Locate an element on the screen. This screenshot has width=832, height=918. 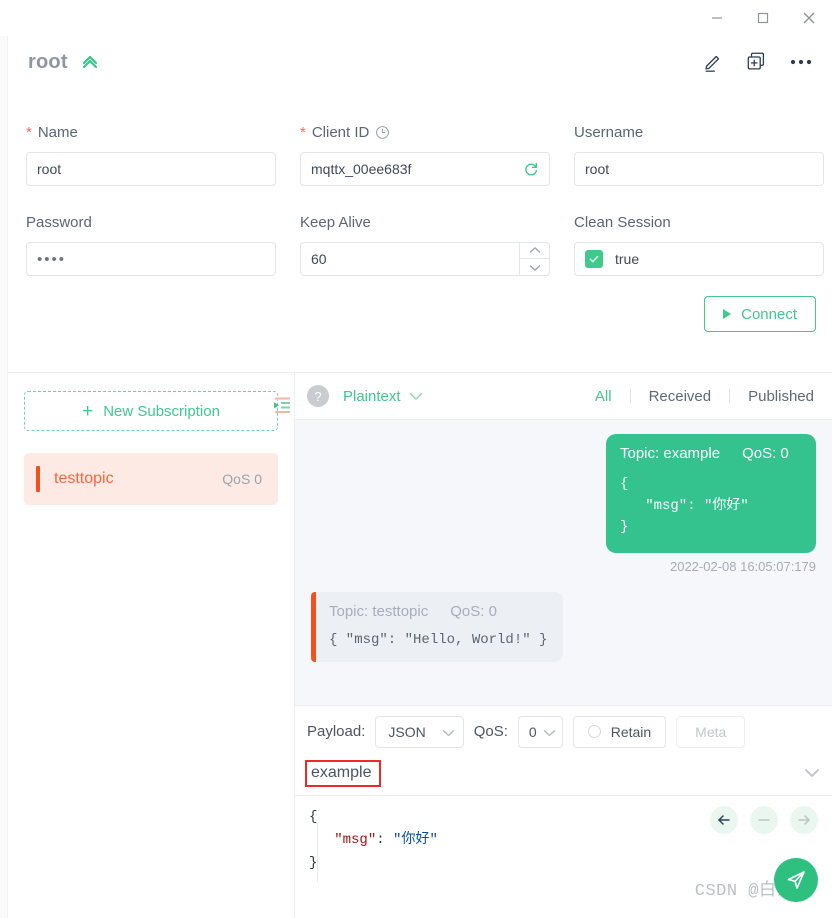
double-chevron-up-icon is located at coordinates (90, 62).